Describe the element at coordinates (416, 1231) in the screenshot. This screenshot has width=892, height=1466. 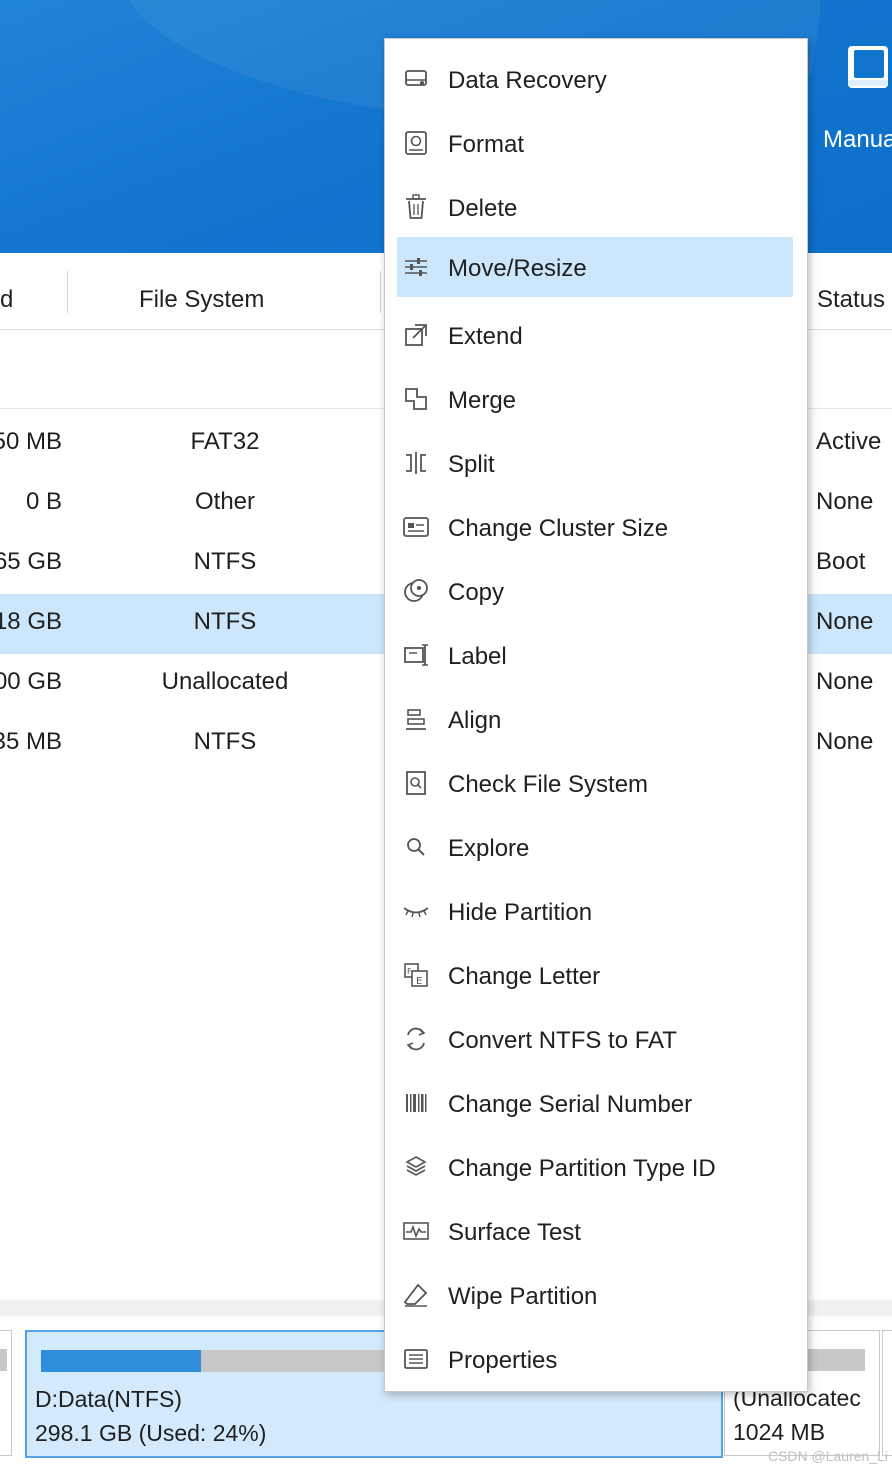
I see `pulse-icon` at that location.